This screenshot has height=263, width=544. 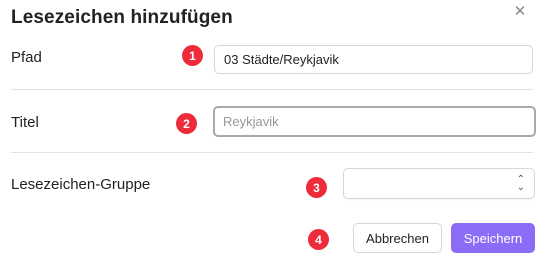 I want to click on title-label: Titel, so click(x=25, y=122).